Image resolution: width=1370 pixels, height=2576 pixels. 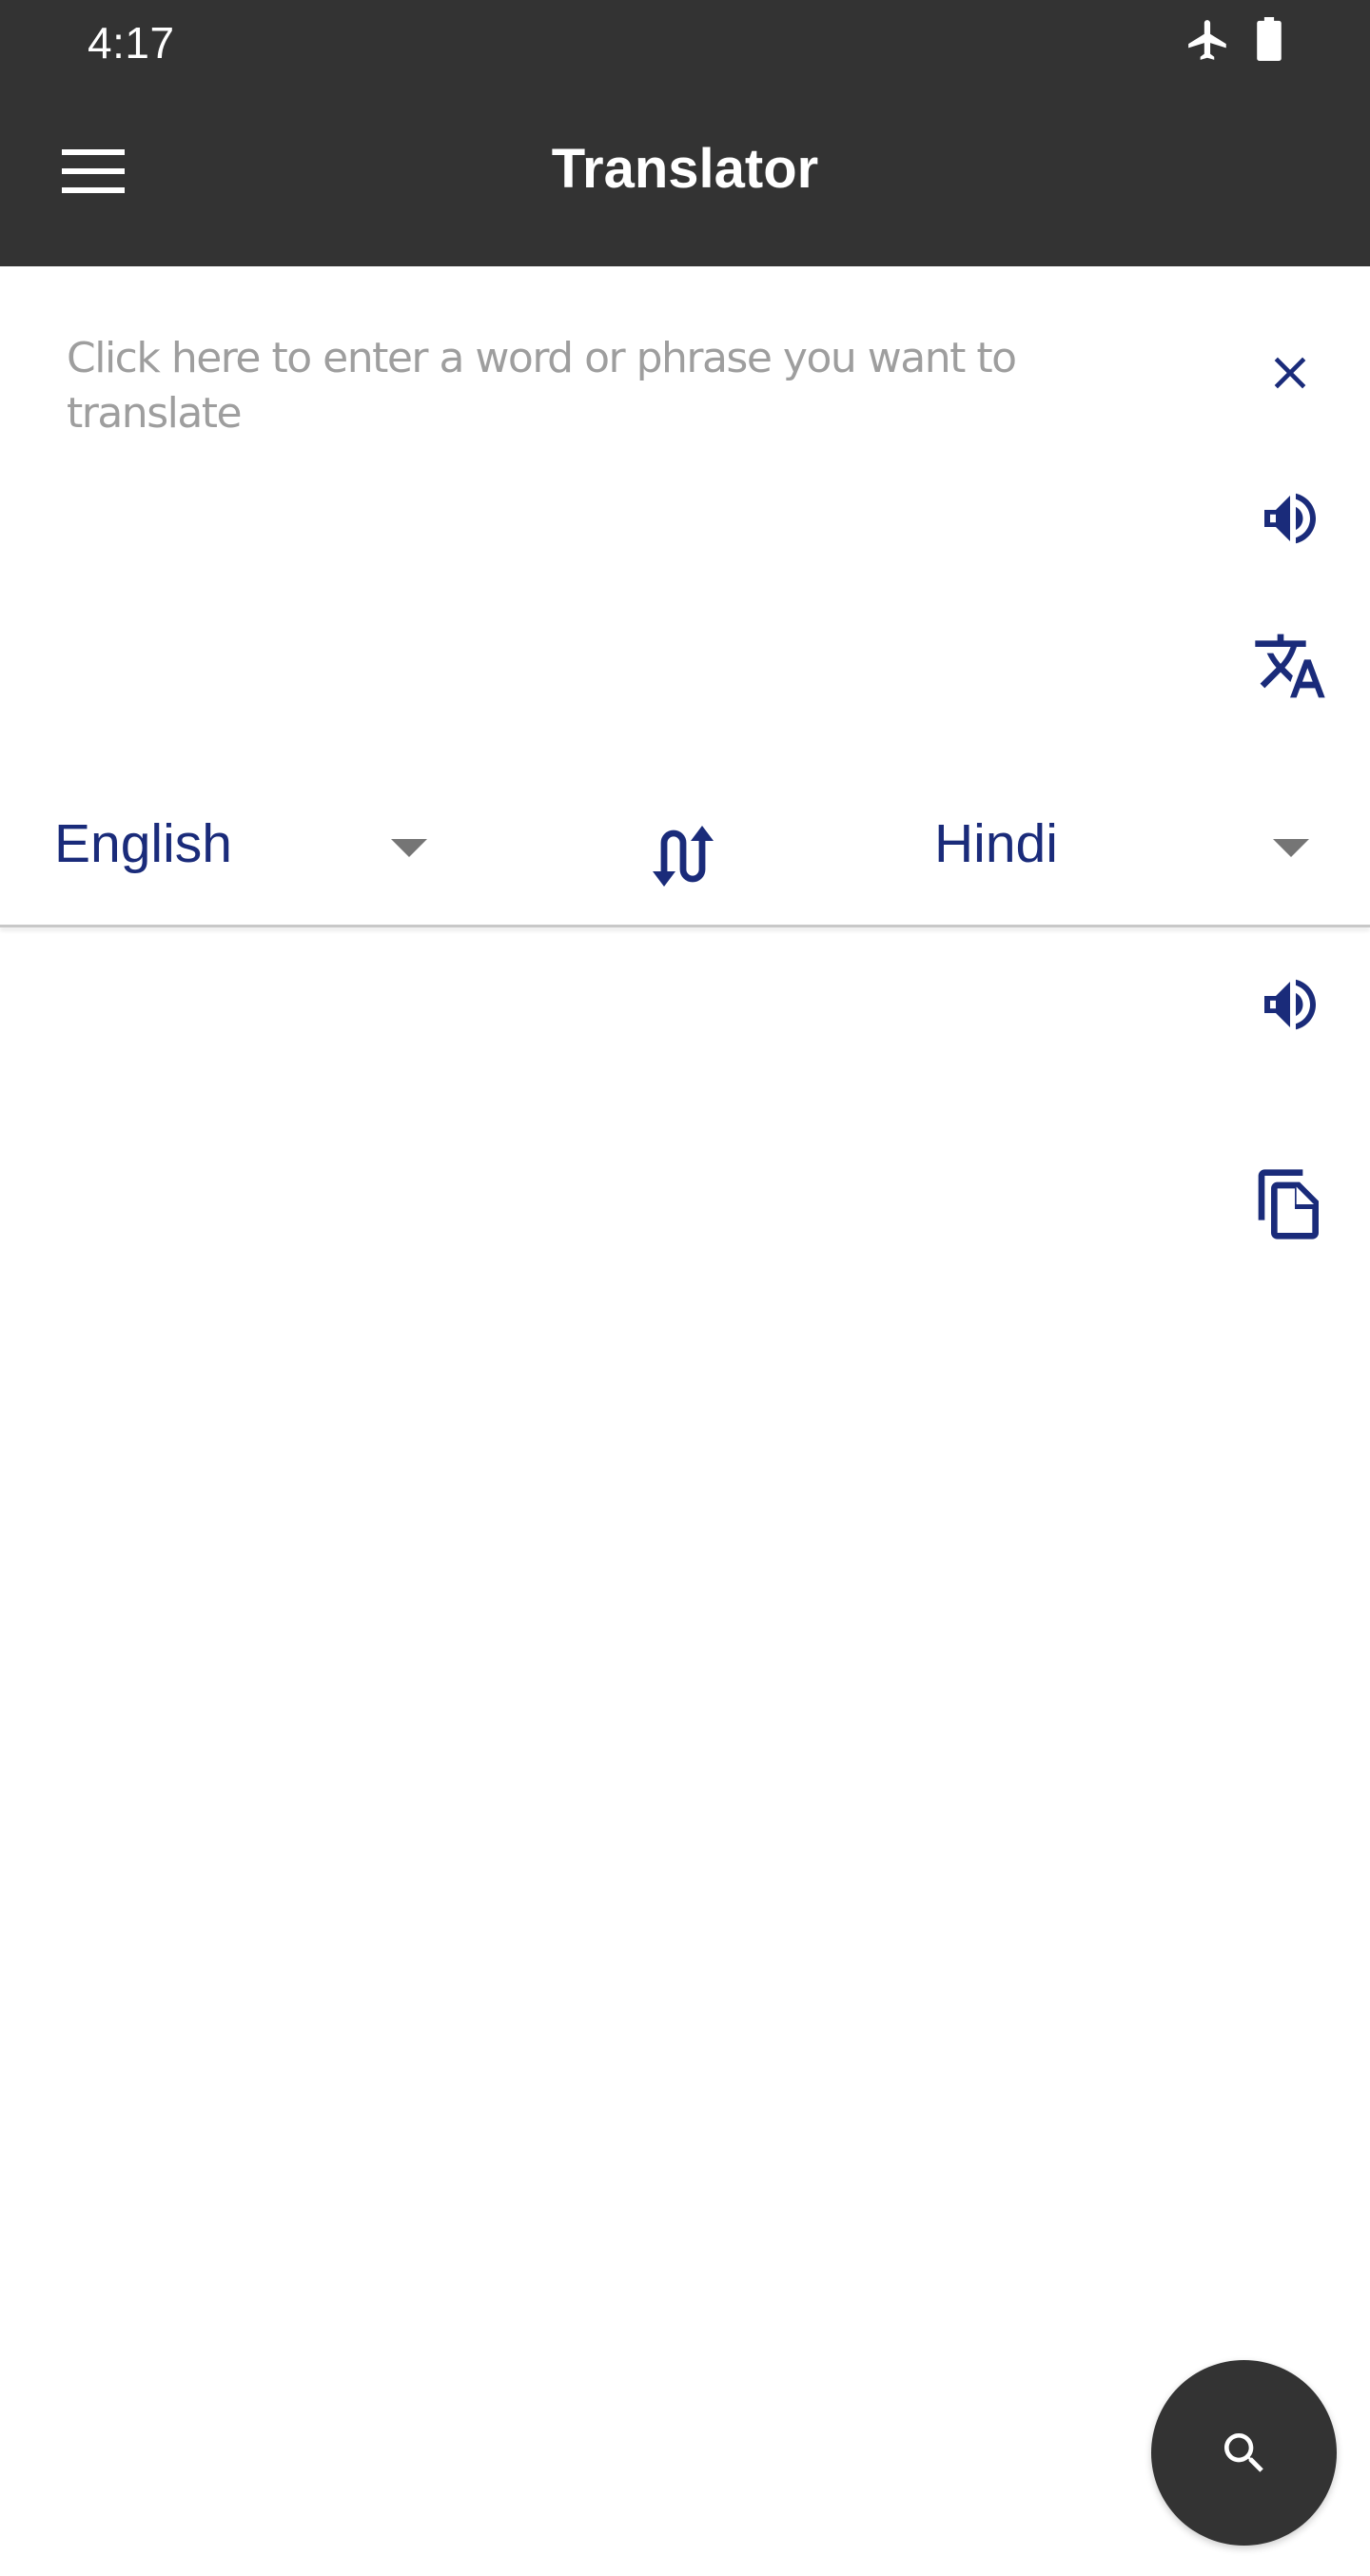 I want to click on source-language-dropdown: English, so click(x=228, y=847).